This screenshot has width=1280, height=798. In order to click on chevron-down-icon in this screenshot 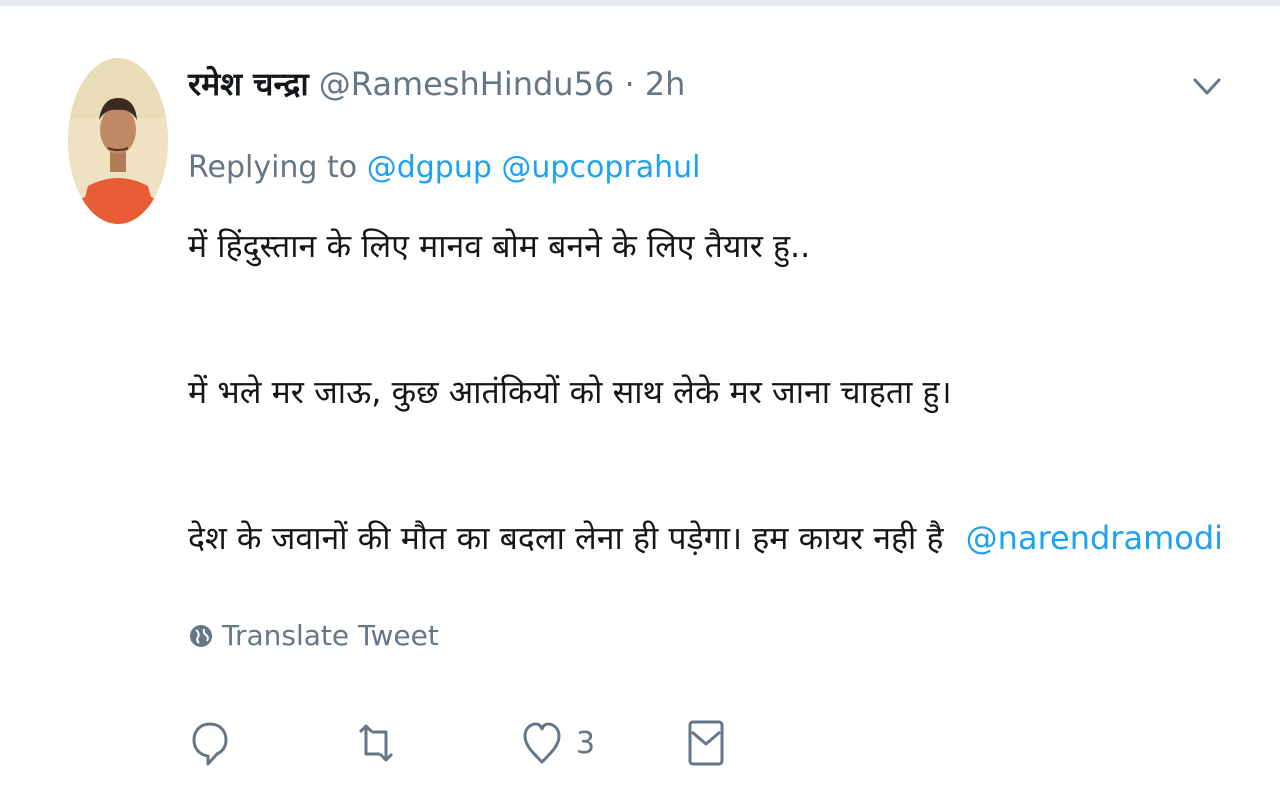, I will do `click(1207, 86)`.